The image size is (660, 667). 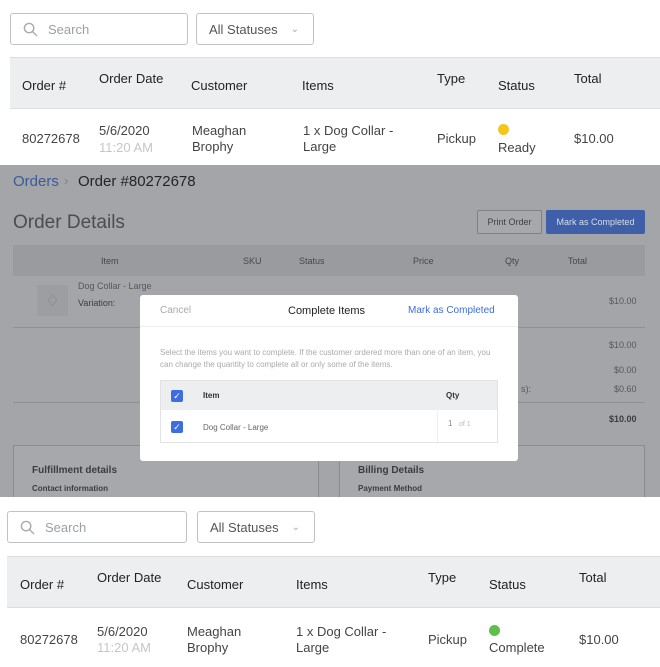 What do you see at coordinates (177, 427) in the screenshot?
I see `item-checkbox: ✓` at bounding box center [177, 427].